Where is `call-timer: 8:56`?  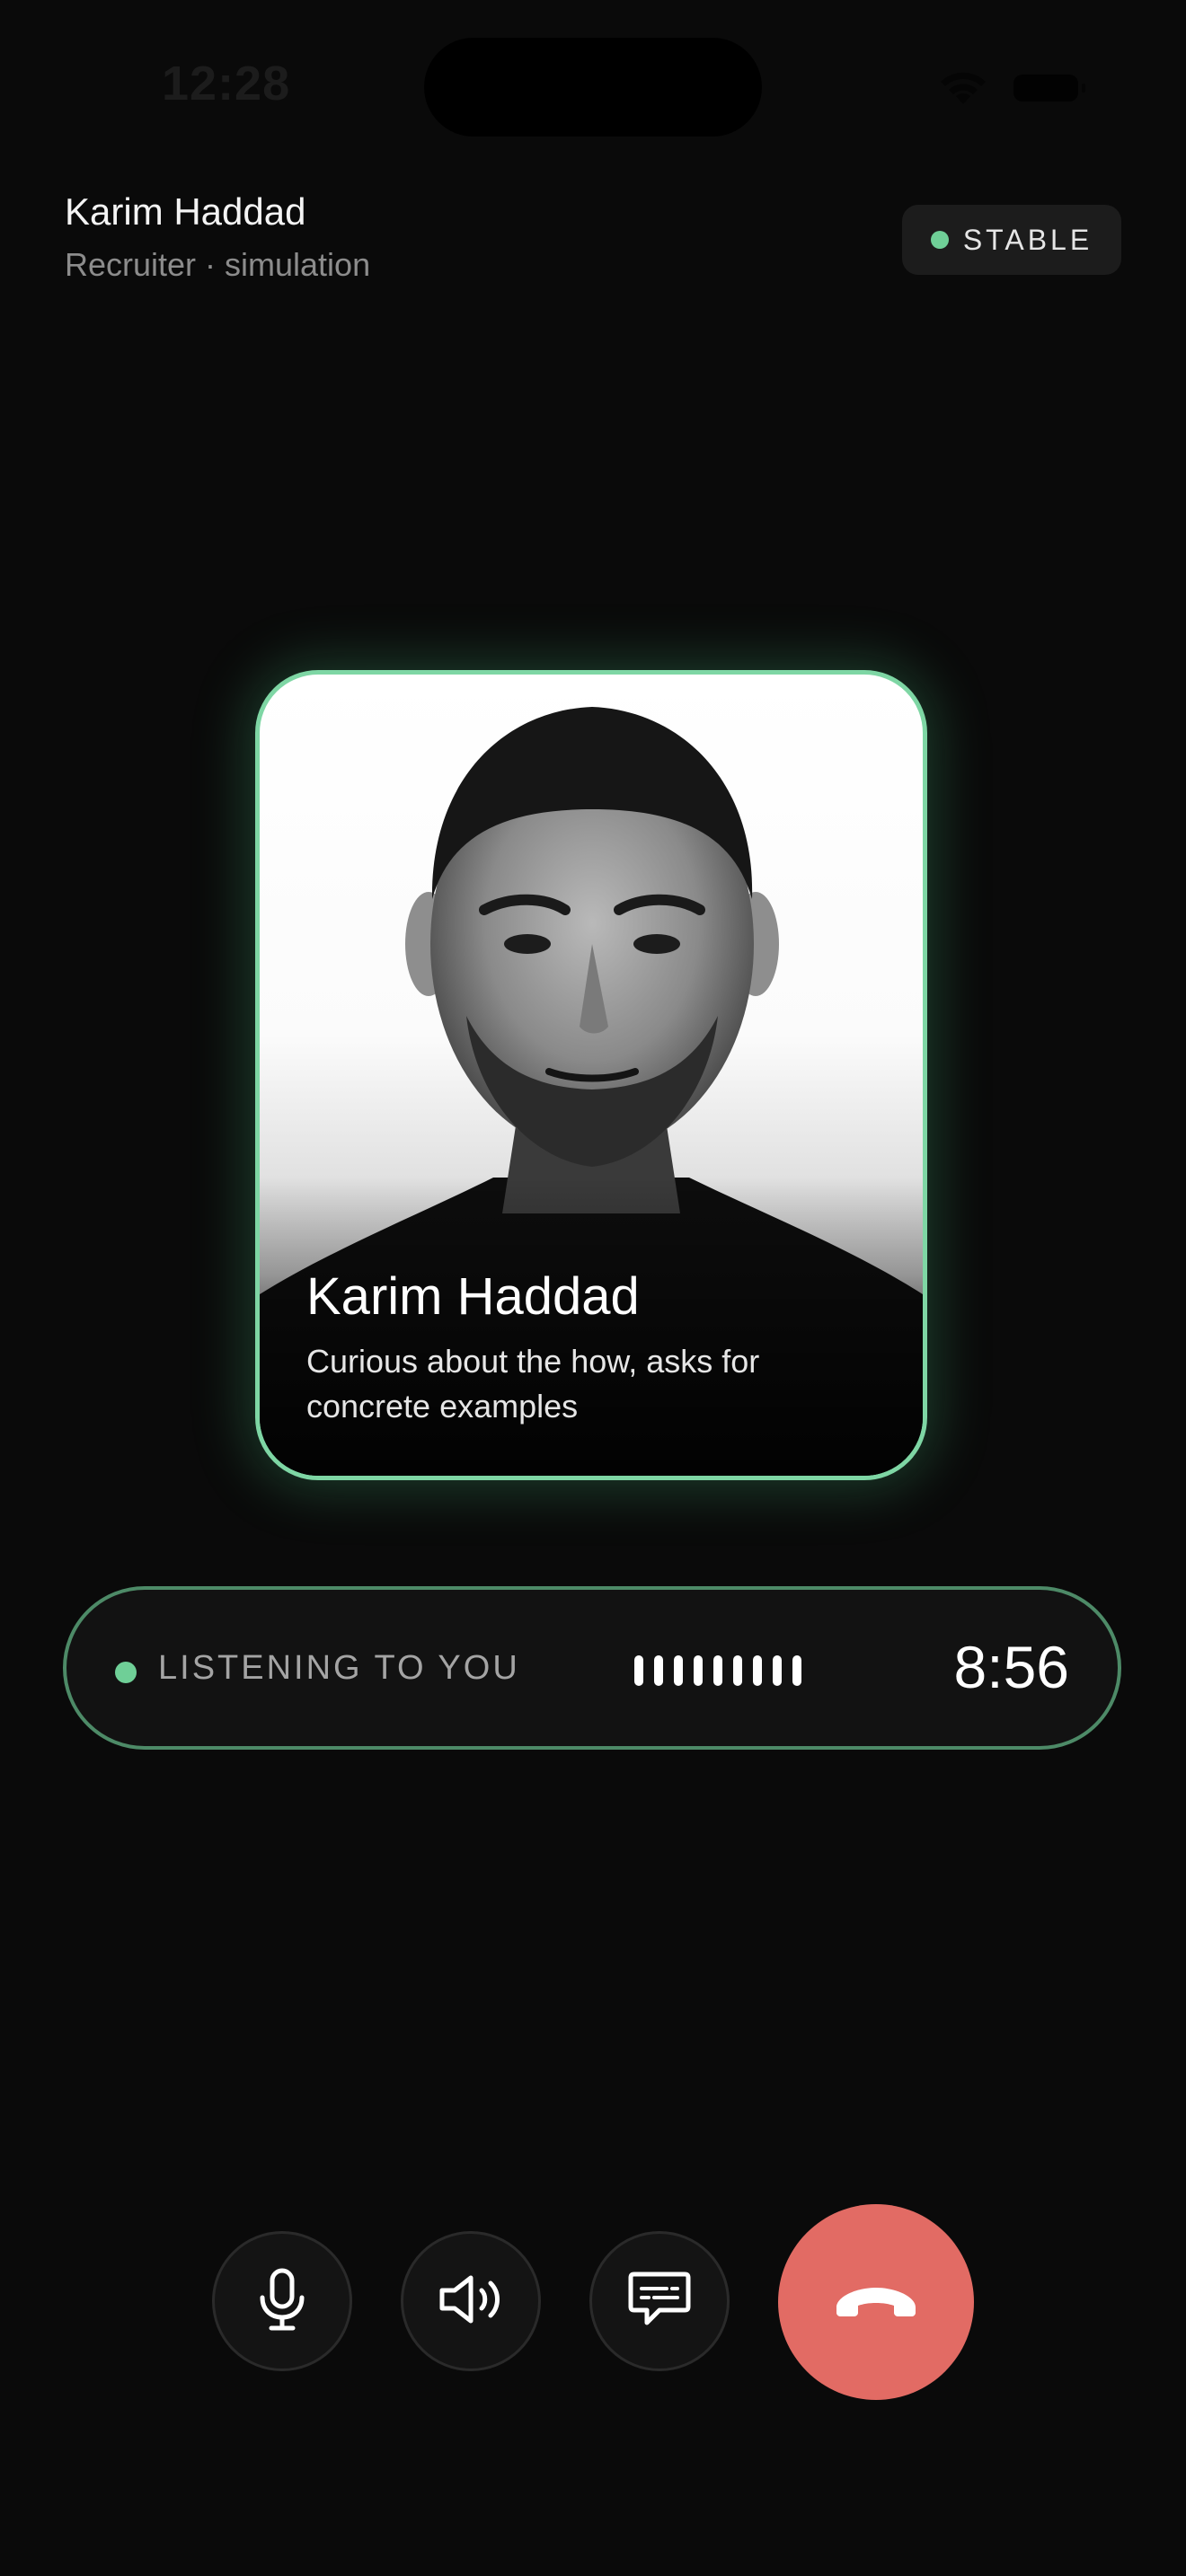 call-timer: 8:56 is located at coordinates (1011, 1667).